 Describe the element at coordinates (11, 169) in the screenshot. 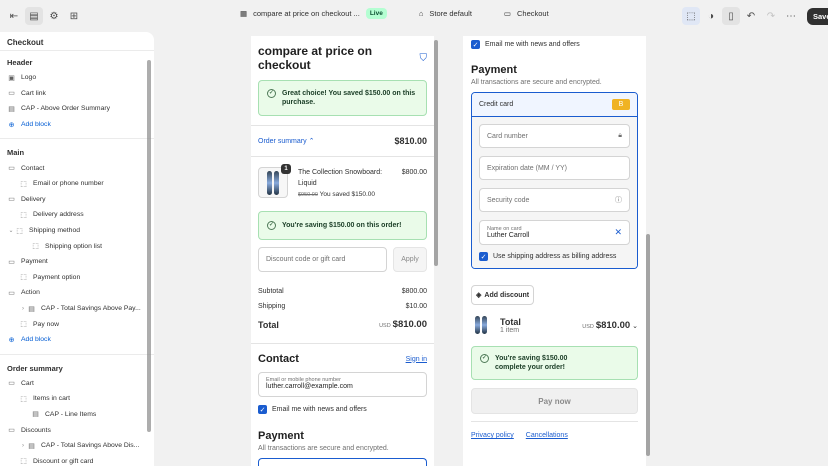

I see `contact-icon: ▭` at that location.